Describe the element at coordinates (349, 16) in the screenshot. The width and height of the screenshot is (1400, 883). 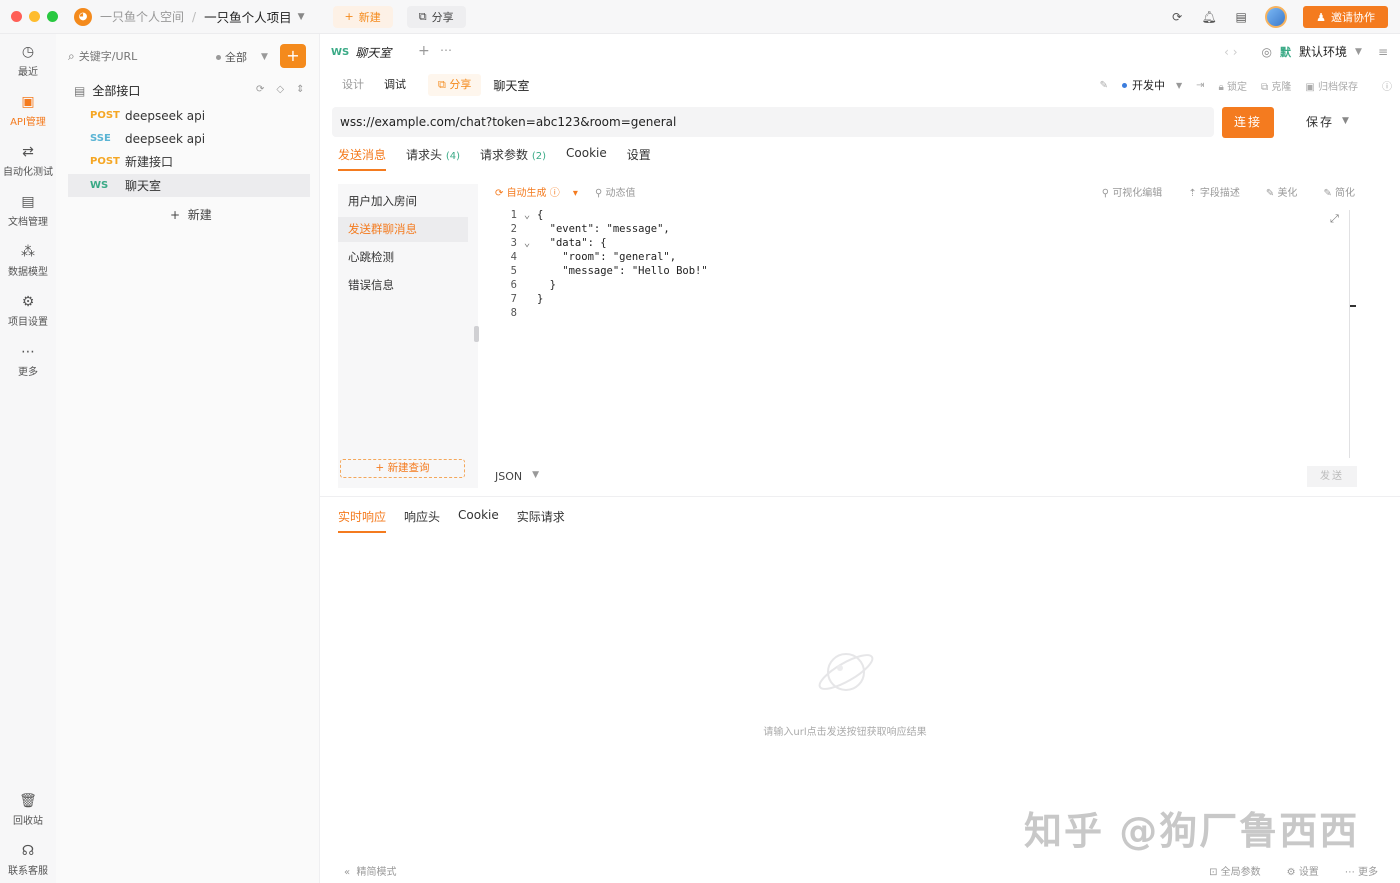
I see `plus-icon: +` at that location.